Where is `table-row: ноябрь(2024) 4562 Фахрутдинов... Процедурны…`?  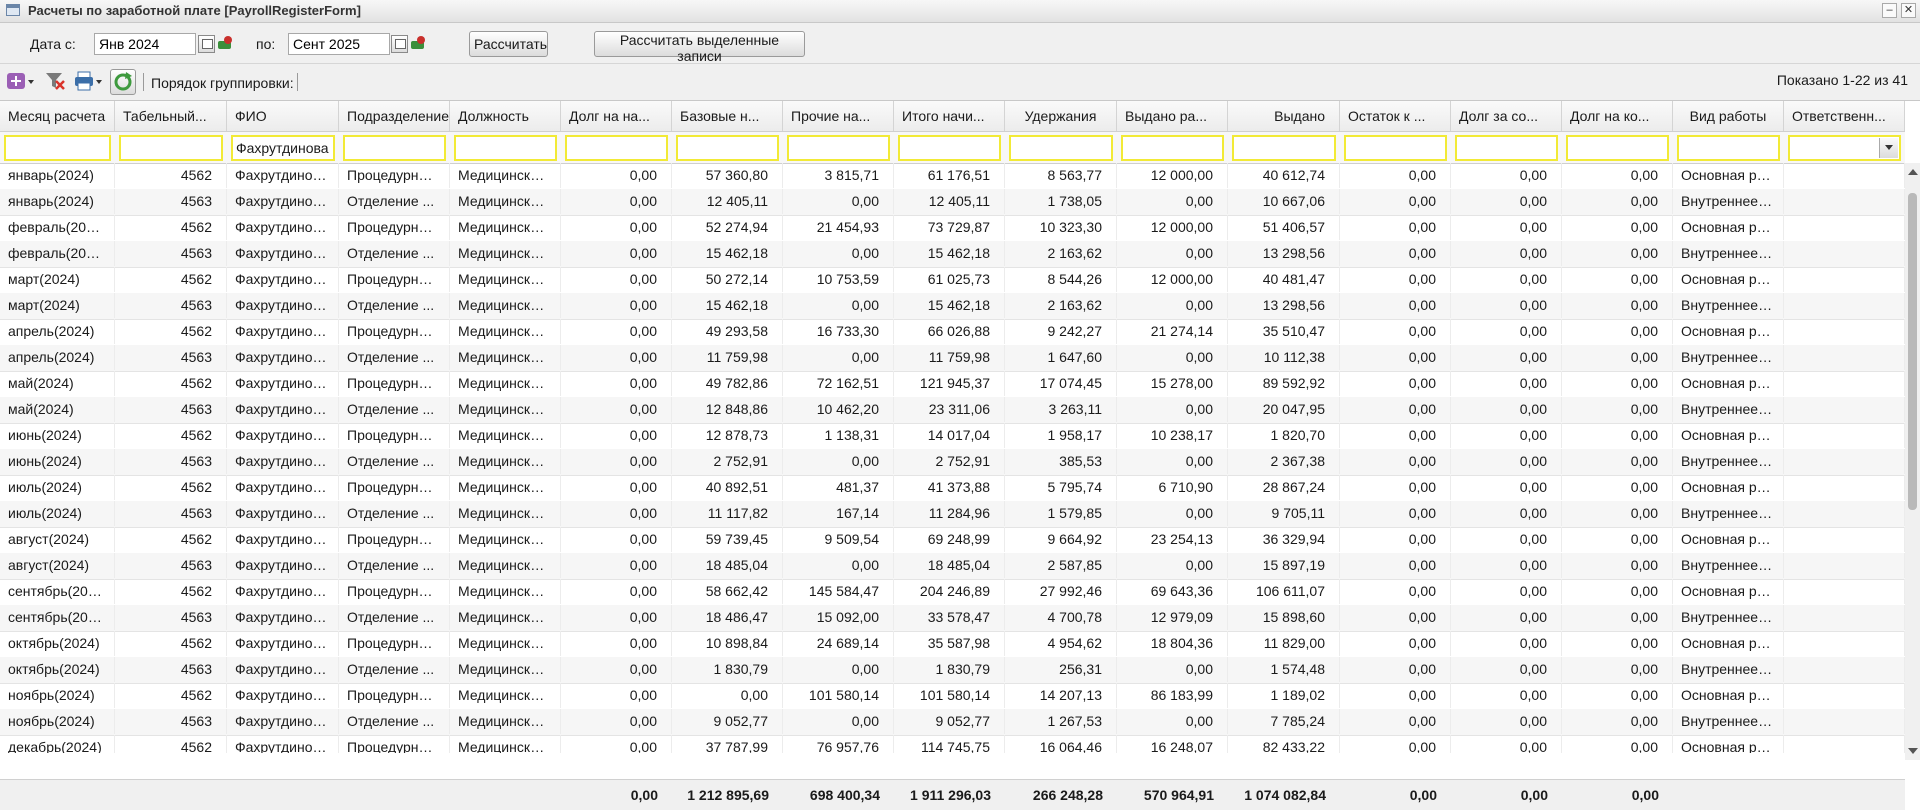
table-row: ноябрь(2024) 4562 Фахрутдинов... Процедурны… is located at coordinates (952, 696).